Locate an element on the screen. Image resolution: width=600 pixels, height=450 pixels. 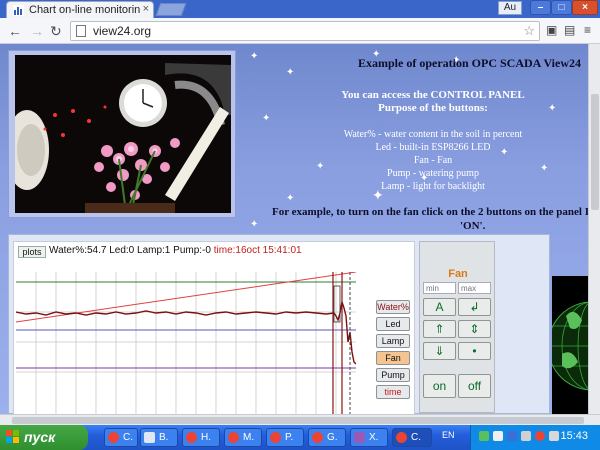
vertical-scroll-thumb is located at coordinates (595, 152).